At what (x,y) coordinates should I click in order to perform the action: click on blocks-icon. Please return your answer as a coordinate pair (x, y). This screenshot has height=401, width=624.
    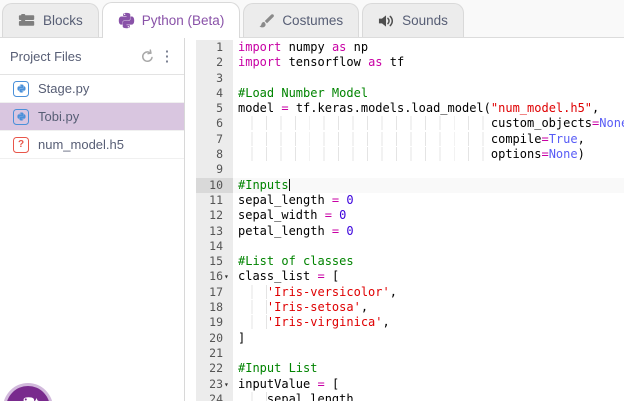
    Looking at the image, I should click on (27, 20).